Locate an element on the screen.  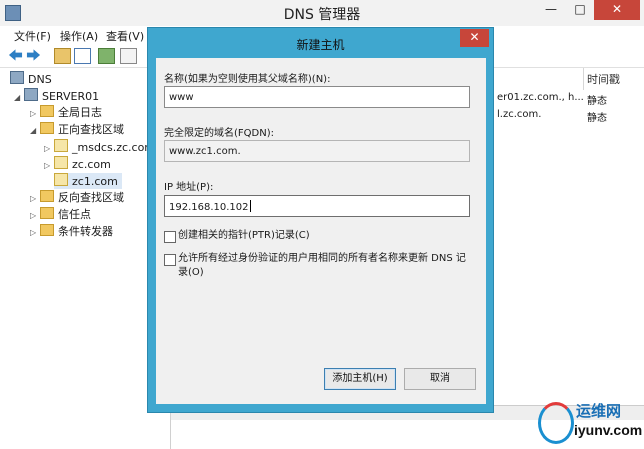
watermark-text: 运维网 is located at coordinates (599, 411).